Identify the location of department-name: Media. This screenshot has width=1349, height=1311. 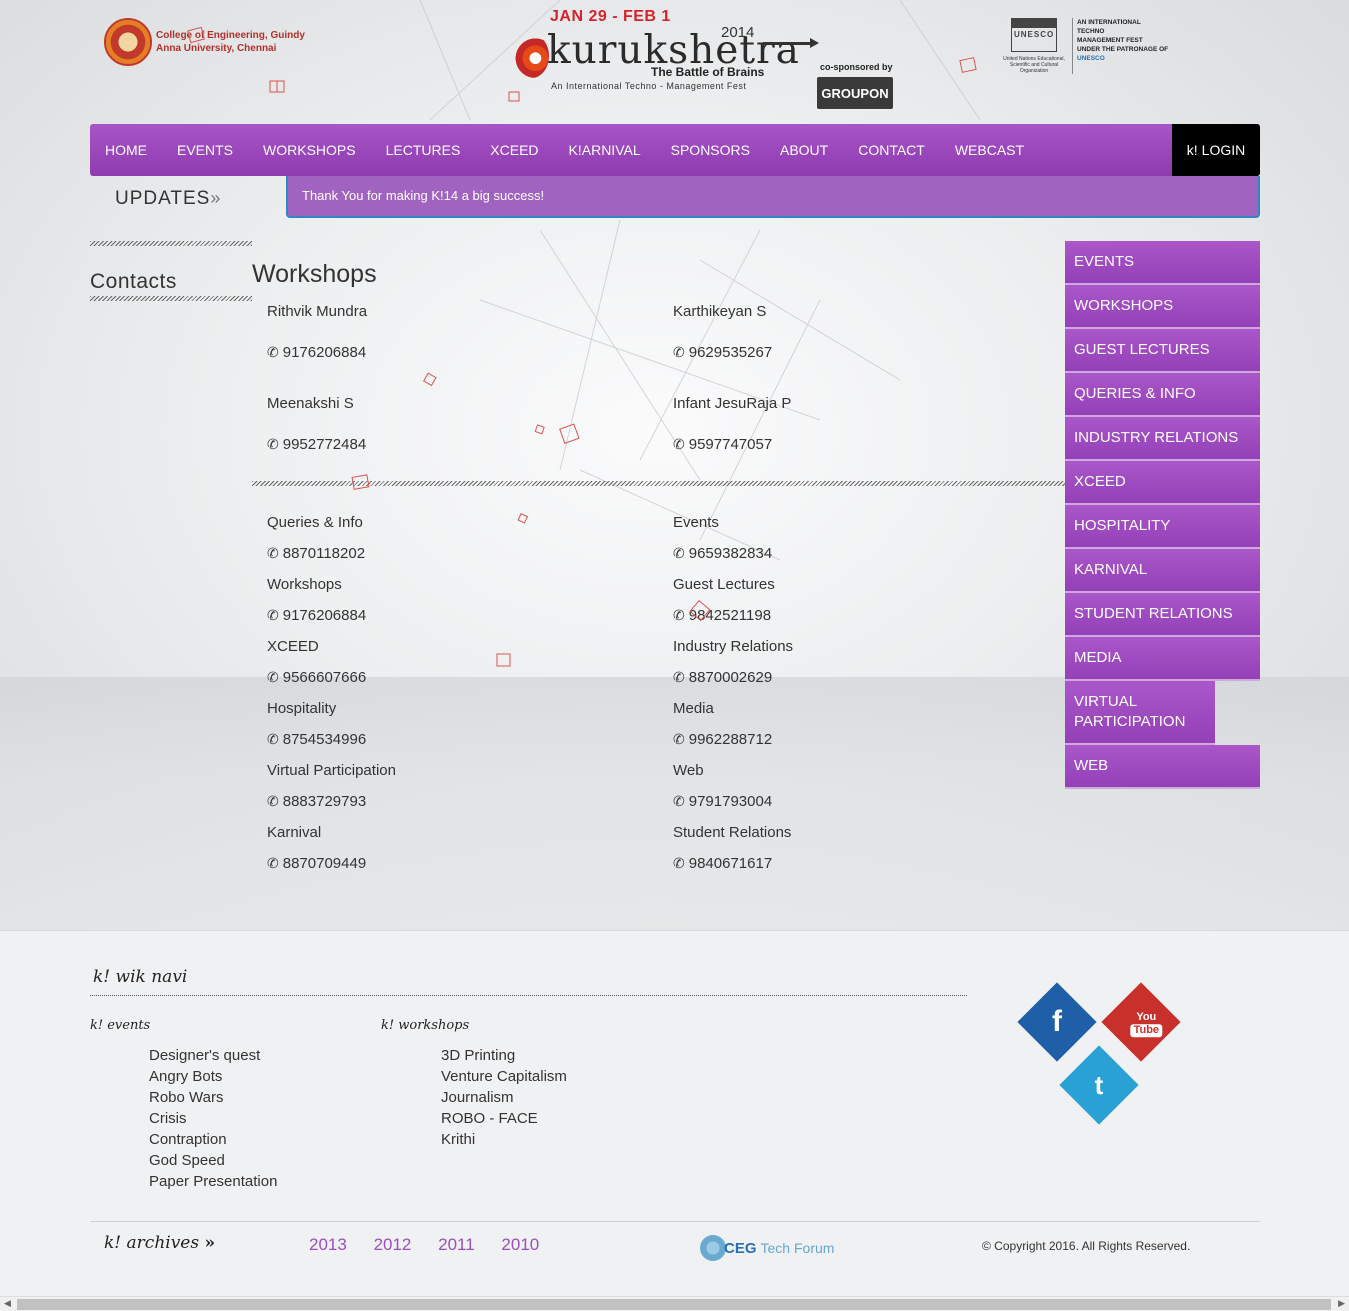
(693, 708).